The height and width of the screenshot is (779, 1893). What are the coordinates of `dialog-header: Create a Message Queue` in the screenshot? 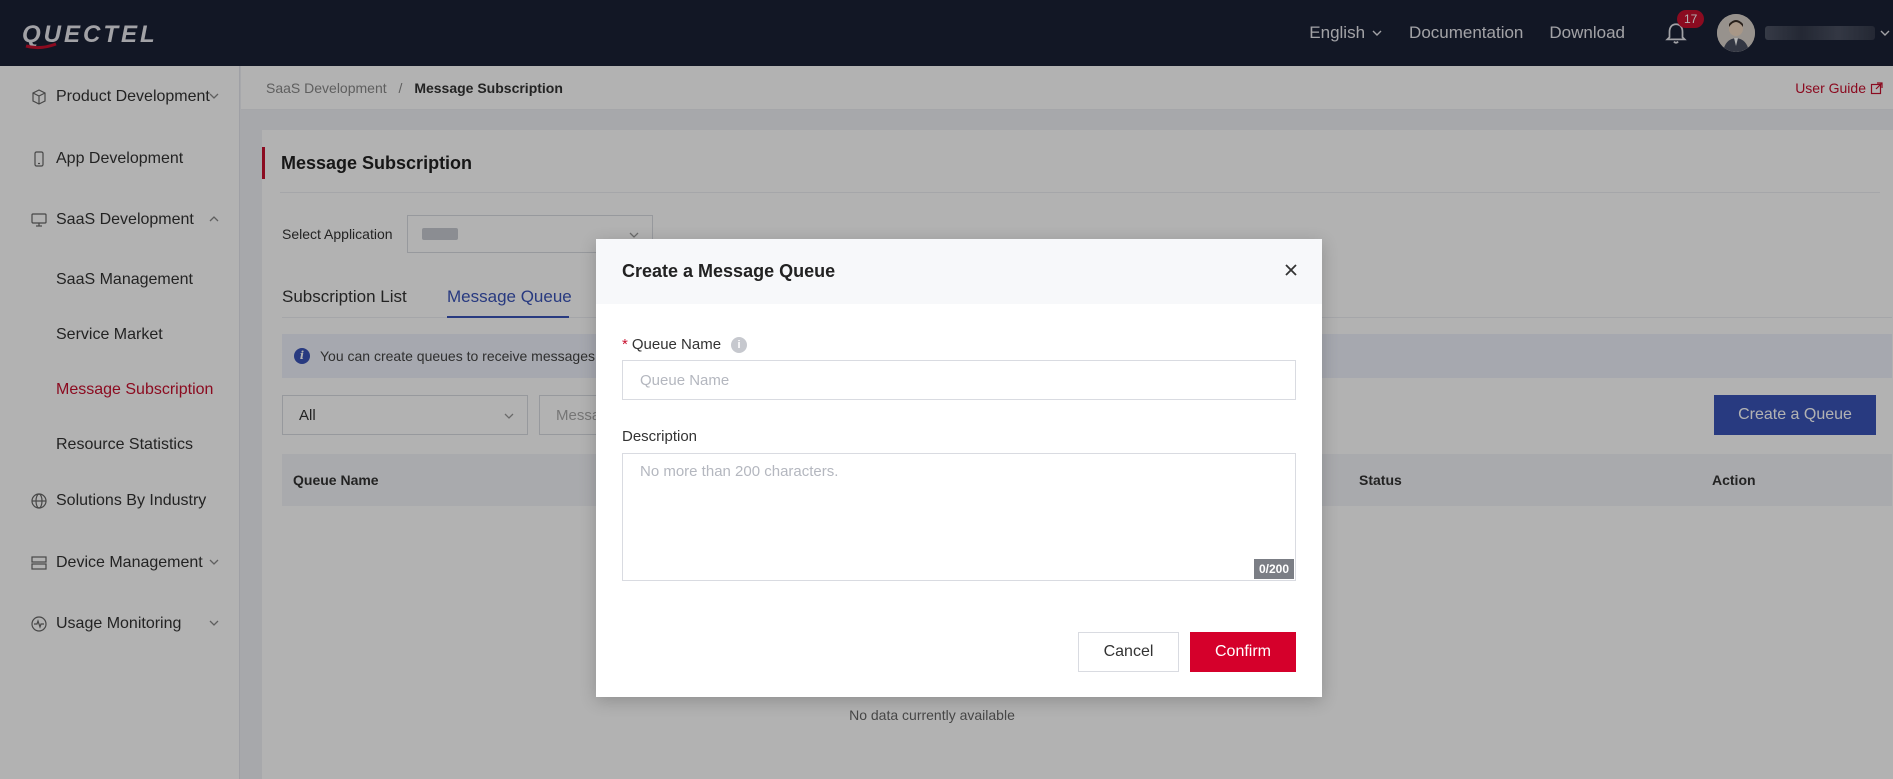 It's located at (959, 271).